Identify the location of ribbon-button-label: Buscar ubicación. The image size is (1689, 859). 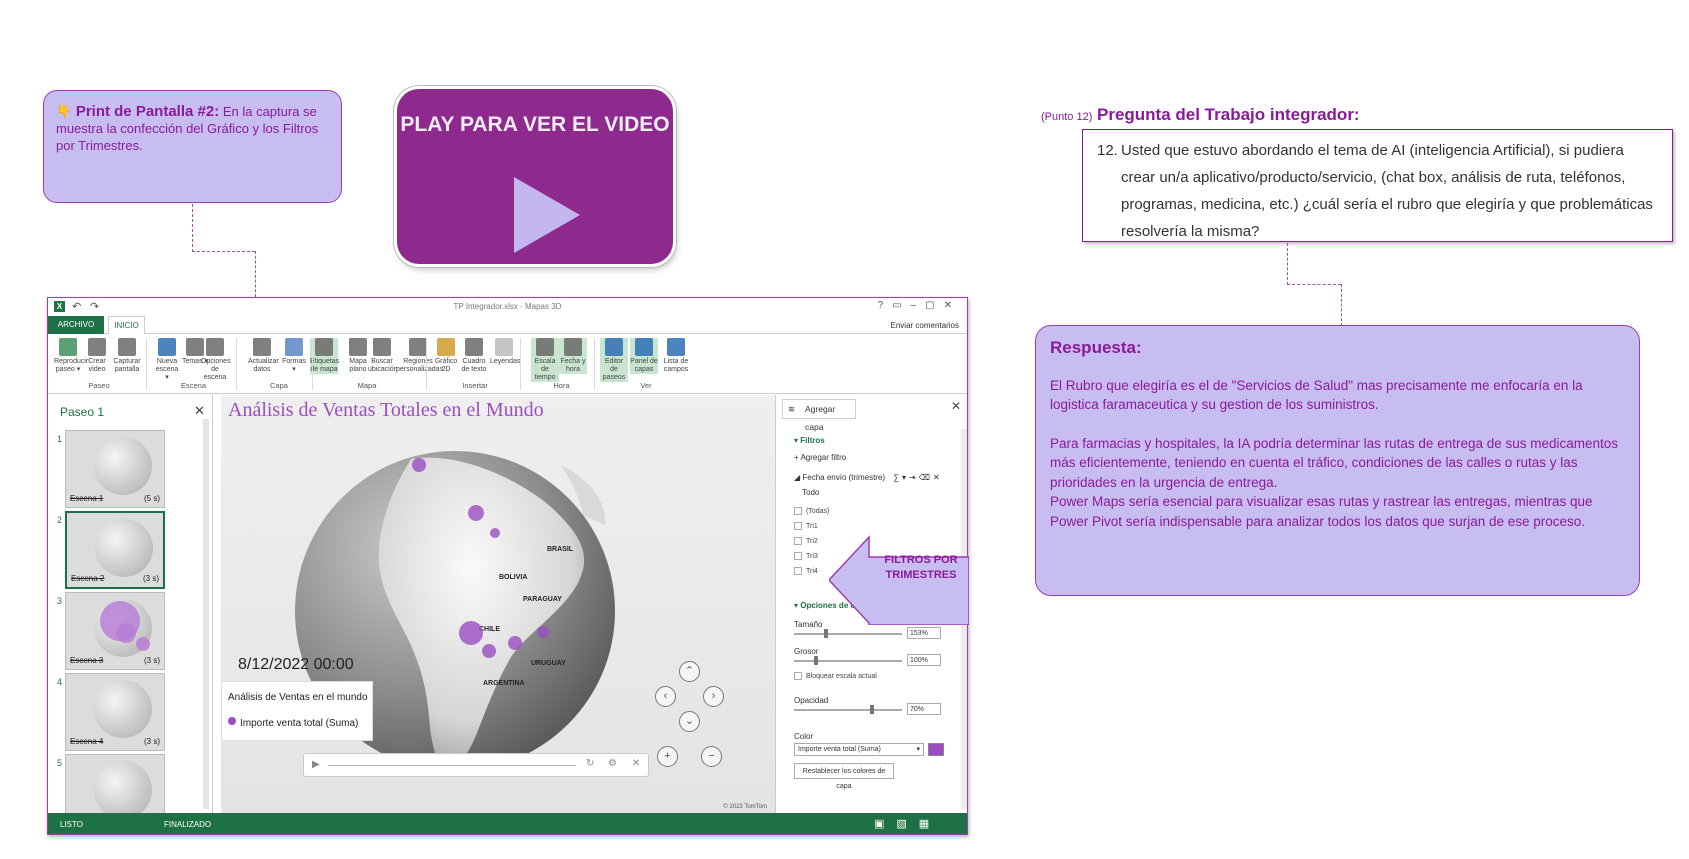
(383, 365).